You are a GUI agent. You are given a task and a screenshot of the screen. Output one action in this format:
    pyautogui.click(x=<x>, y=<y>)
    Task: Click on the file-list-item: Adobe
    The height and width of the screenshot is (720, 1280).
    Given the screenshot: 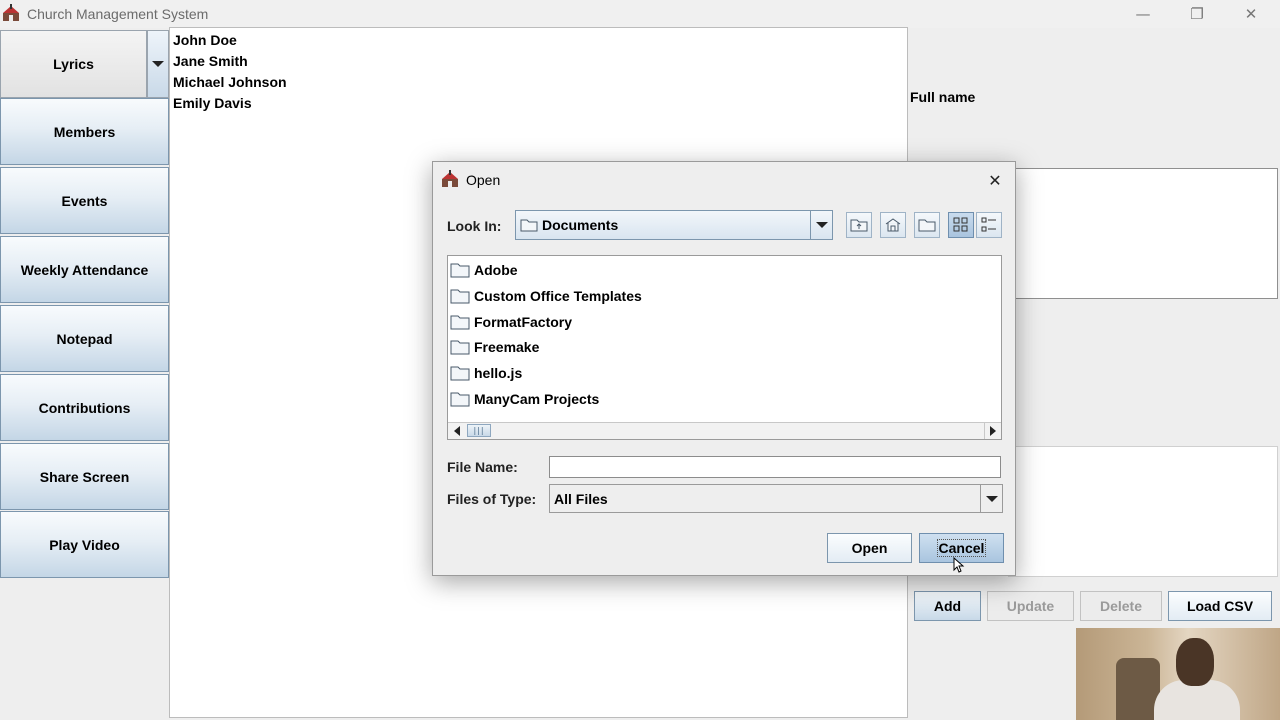 What is the action you would take?
    pyautogui.click(x=484, y=270)
    